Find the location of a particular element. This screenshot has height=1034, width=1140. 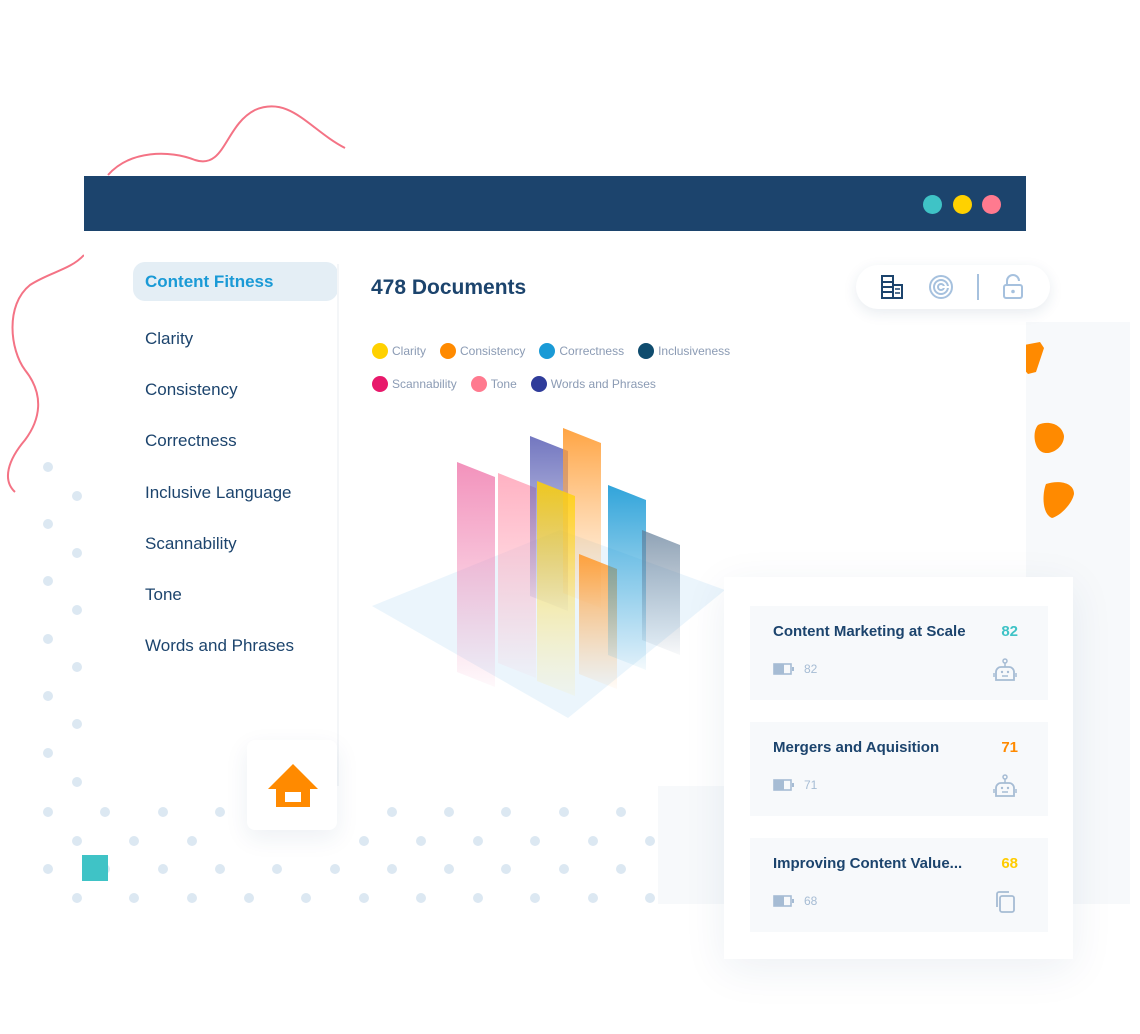

document-title: Mergers and Aquisition is located at coordinates (856, 747).